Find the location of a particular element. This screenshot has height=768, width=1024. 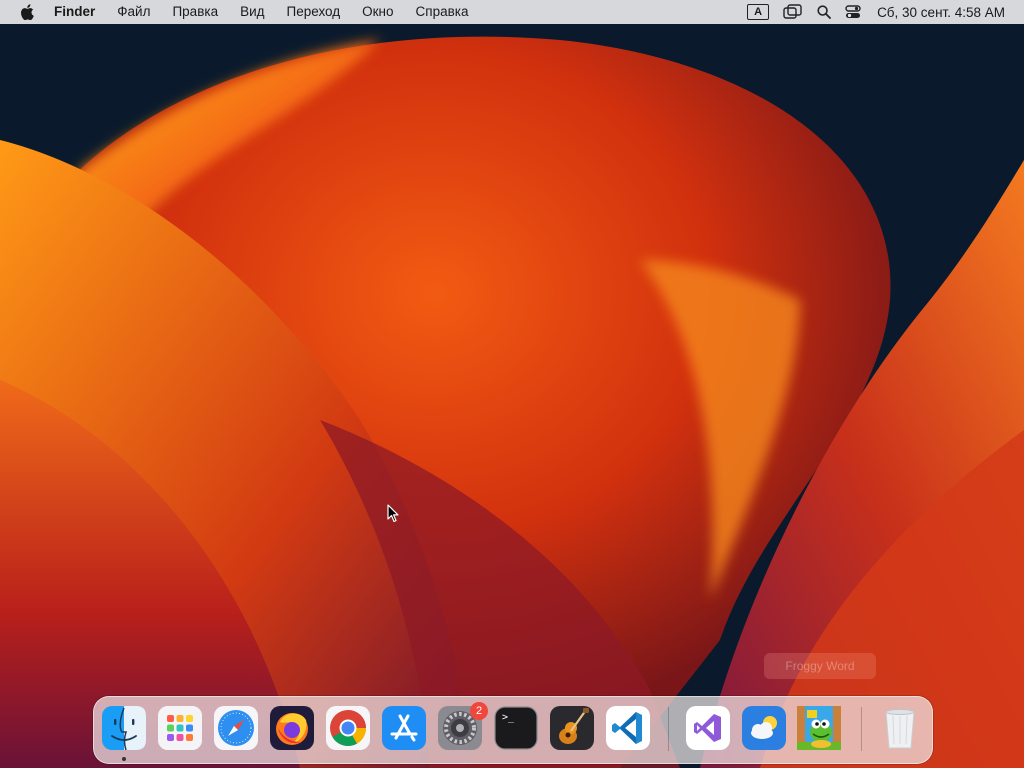

menu-view: Вид is located at coordinates (252, 12).